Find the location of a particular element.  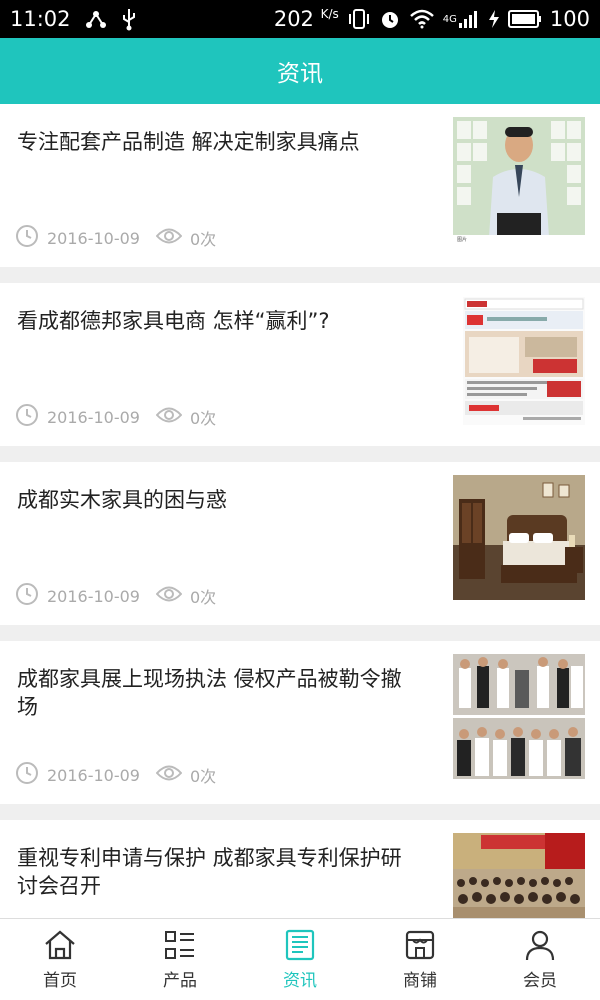

article-thumbnail: 图片 is located at coordinates (519, 179).